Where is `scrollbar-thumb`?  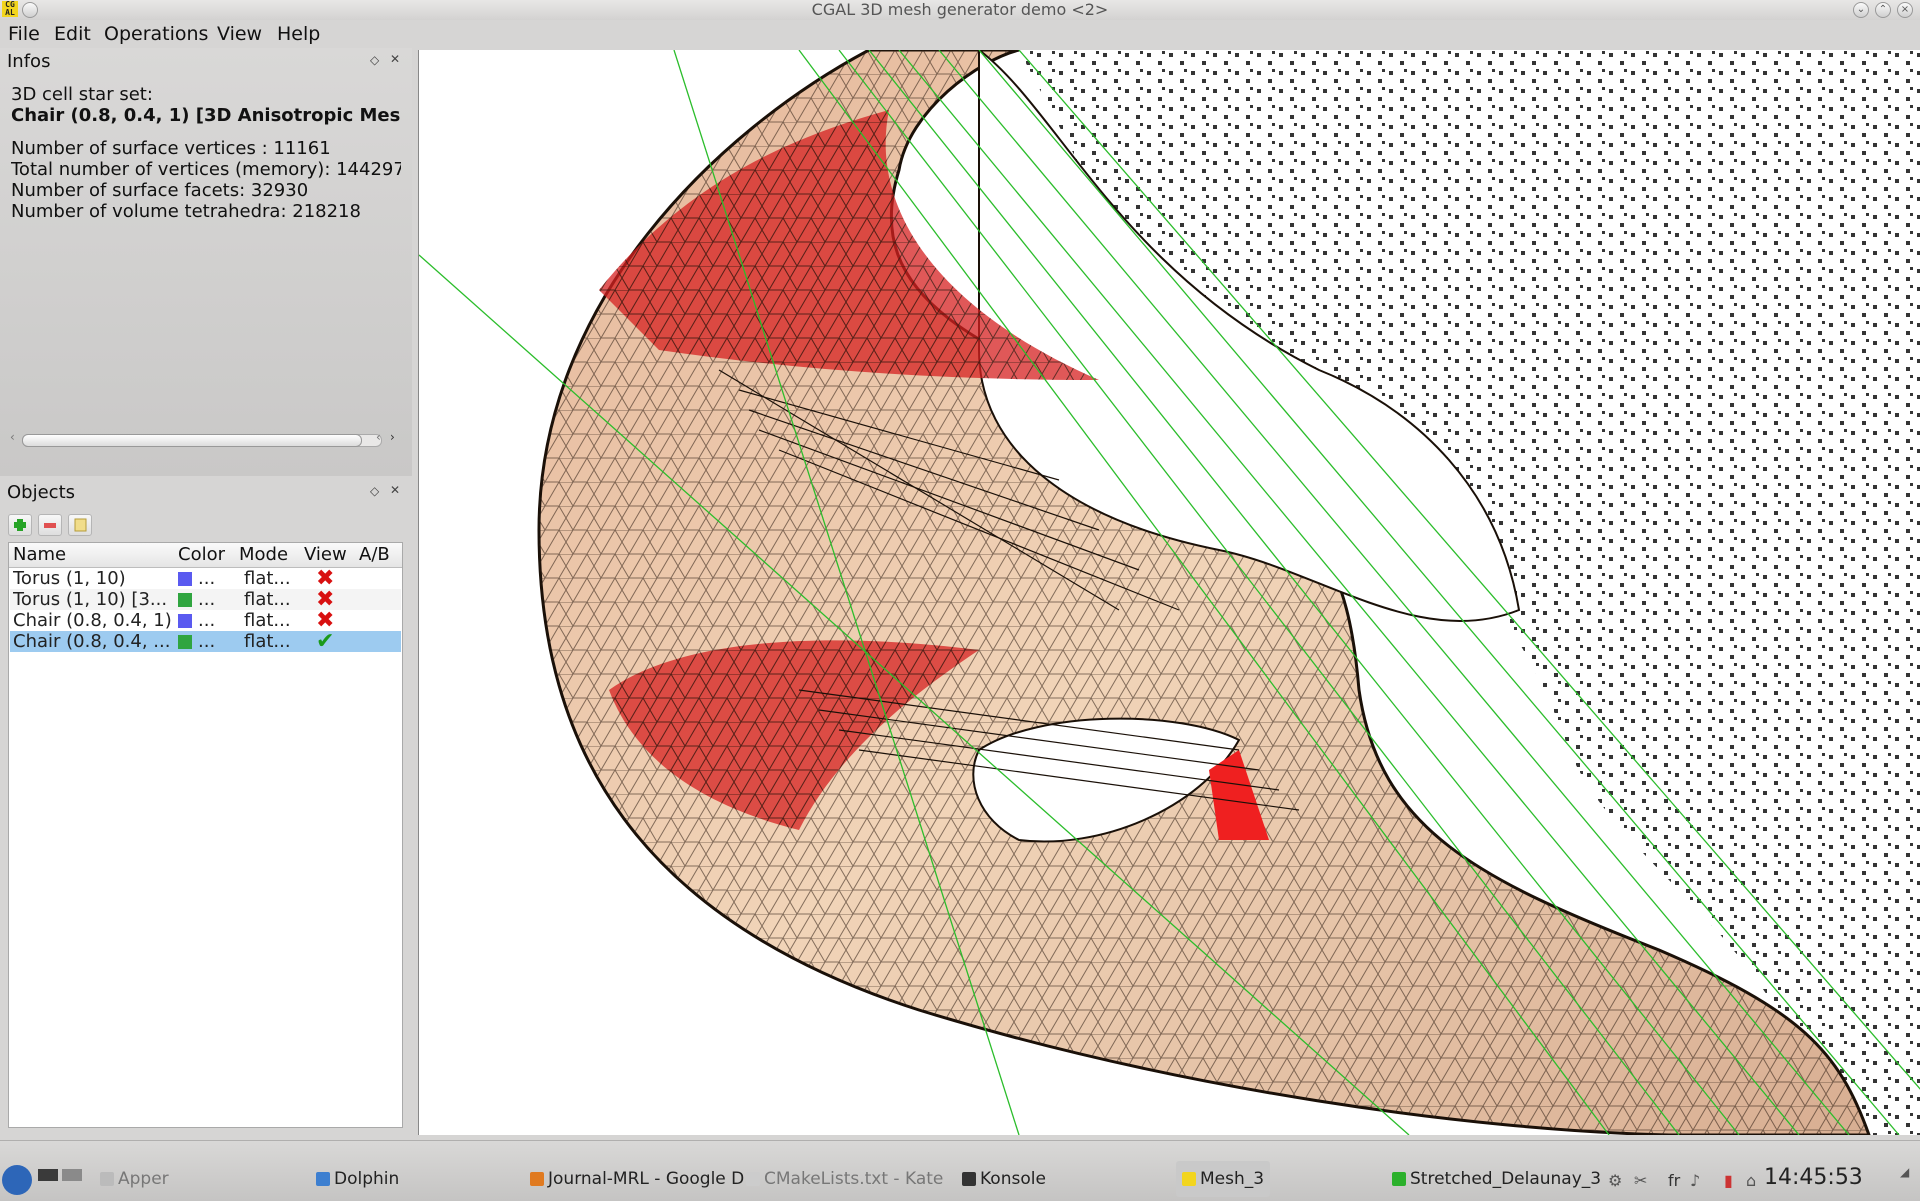 scrollbar-thumb is located at coordinates (192, 440).